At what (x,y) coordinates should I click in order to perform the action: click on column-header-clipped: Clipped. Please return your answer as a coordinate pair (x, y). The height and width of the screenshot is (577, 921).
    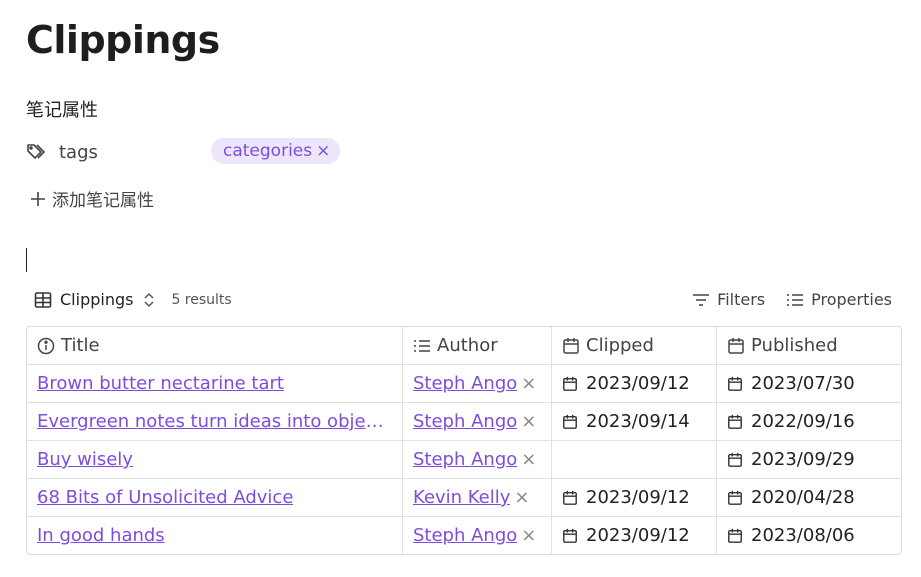
    Looking at the image, I should click on (633, 345).